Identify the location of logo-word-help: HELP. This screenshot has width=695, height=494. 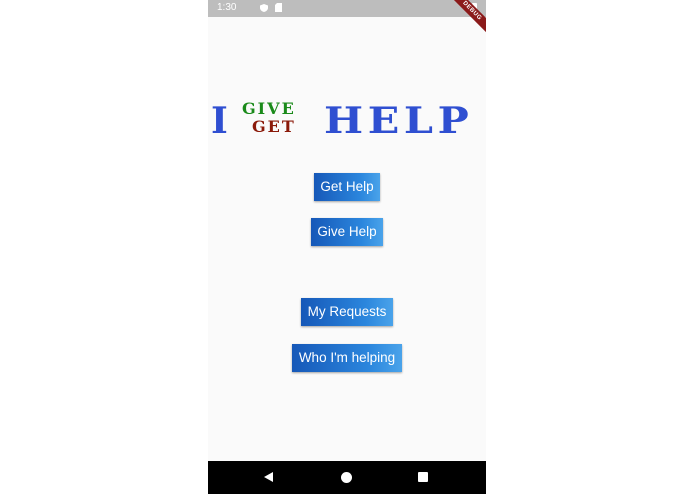
(399, 121).